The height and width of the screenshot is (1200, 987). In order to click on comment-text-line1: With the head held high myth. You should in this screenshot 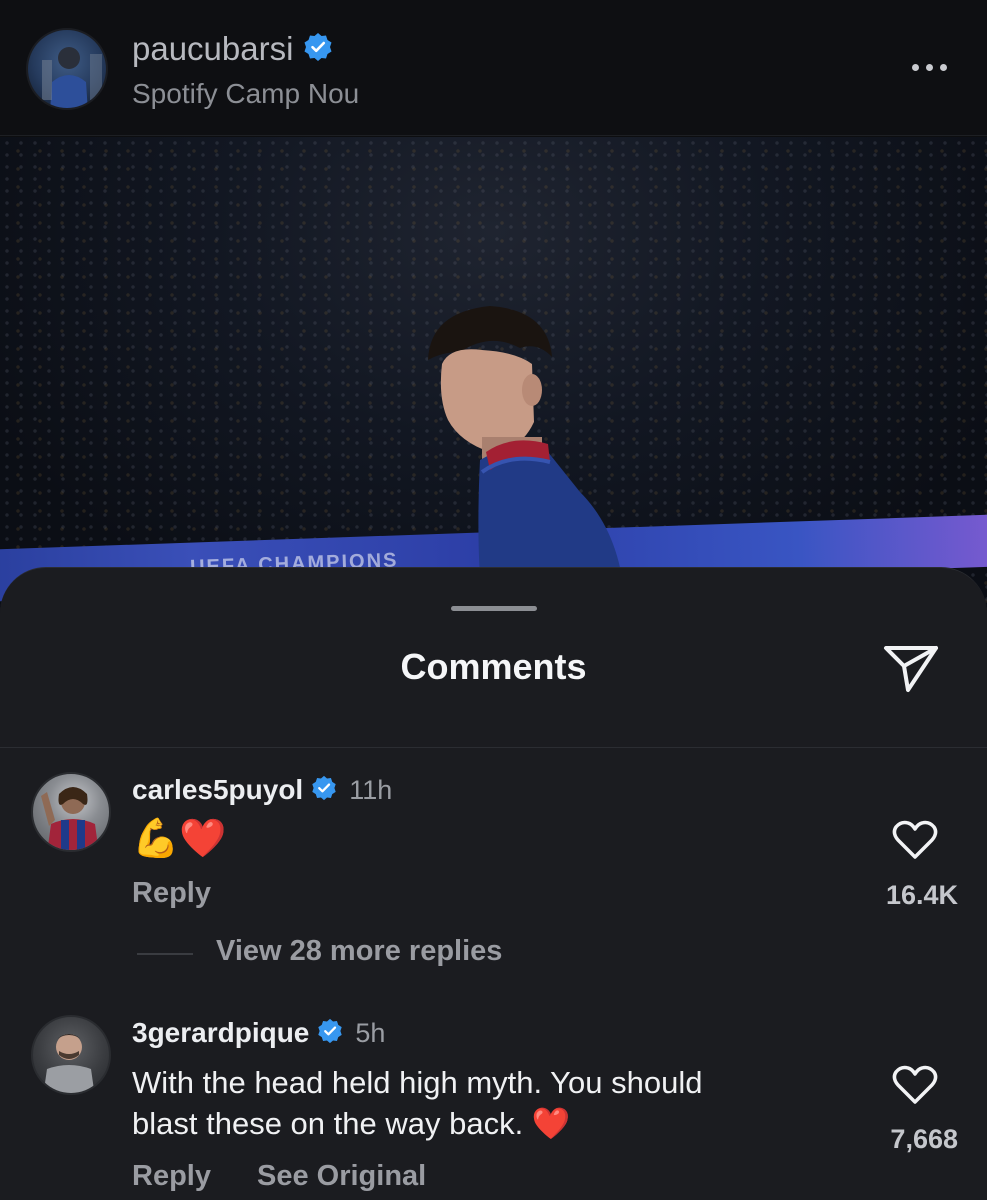, I will do `click(417, 1082)`.